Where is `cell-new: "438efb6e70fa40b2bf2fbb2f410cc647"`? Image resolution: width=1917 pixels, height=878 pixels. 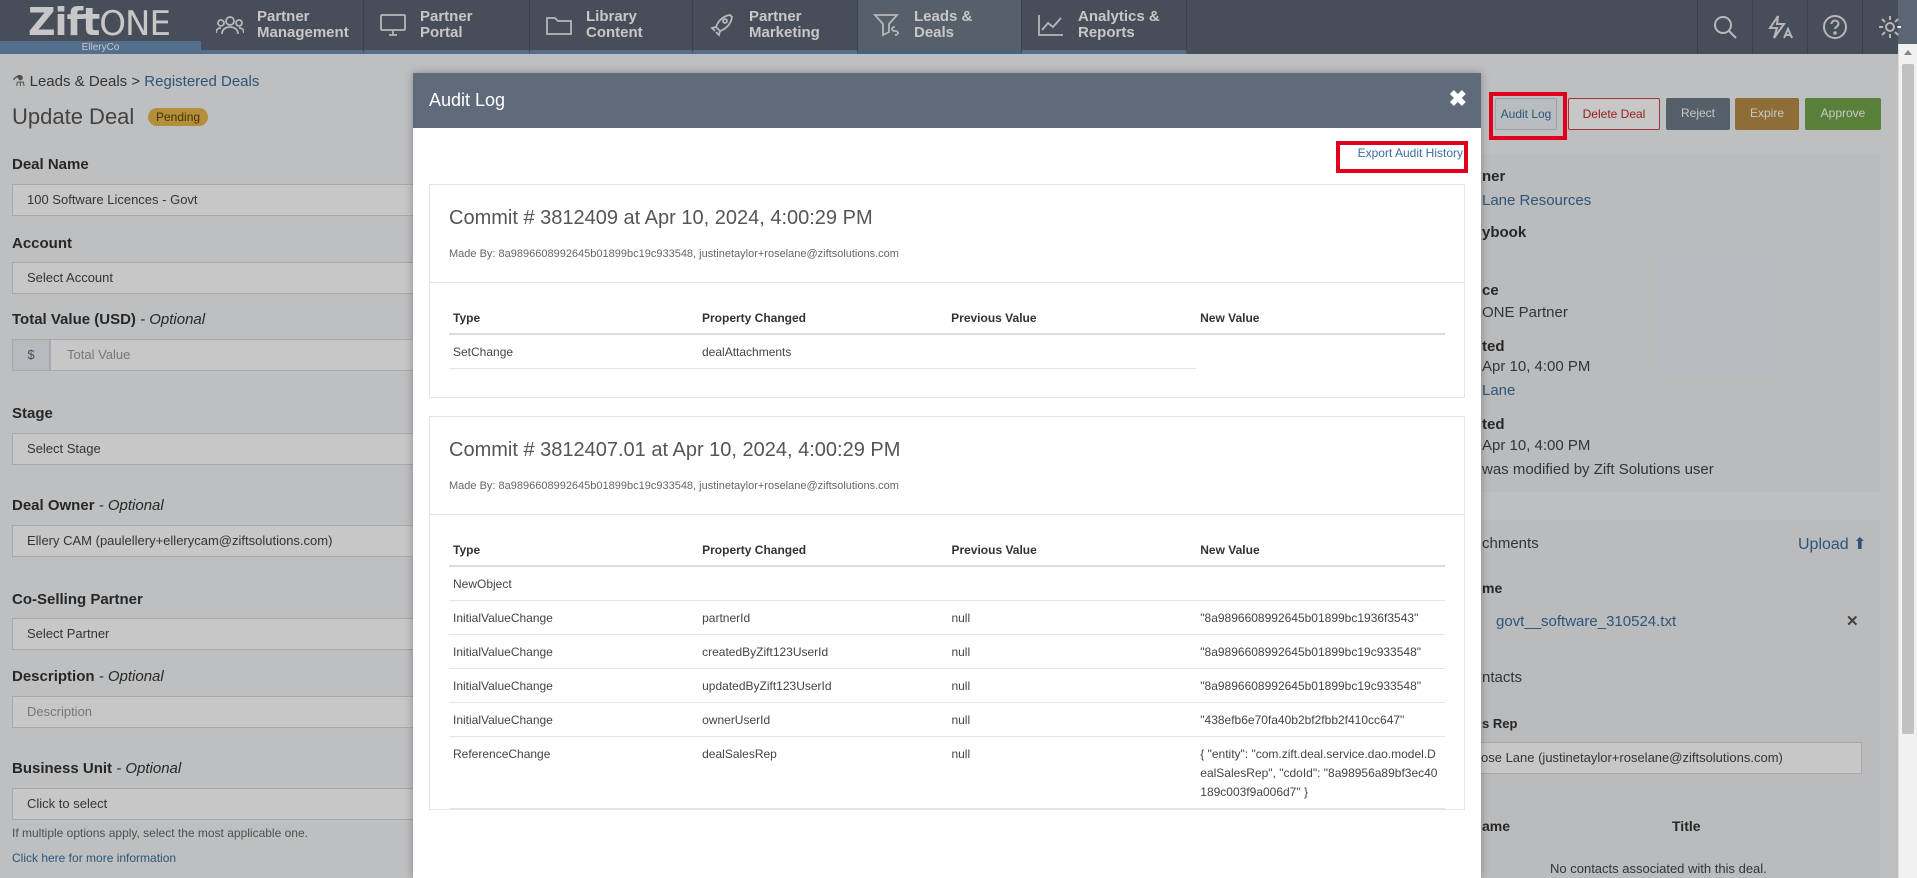
cell-new: "438efb6e70fa40b2bf2fbb2f410cc647" is located at coordinates (1320, 719).